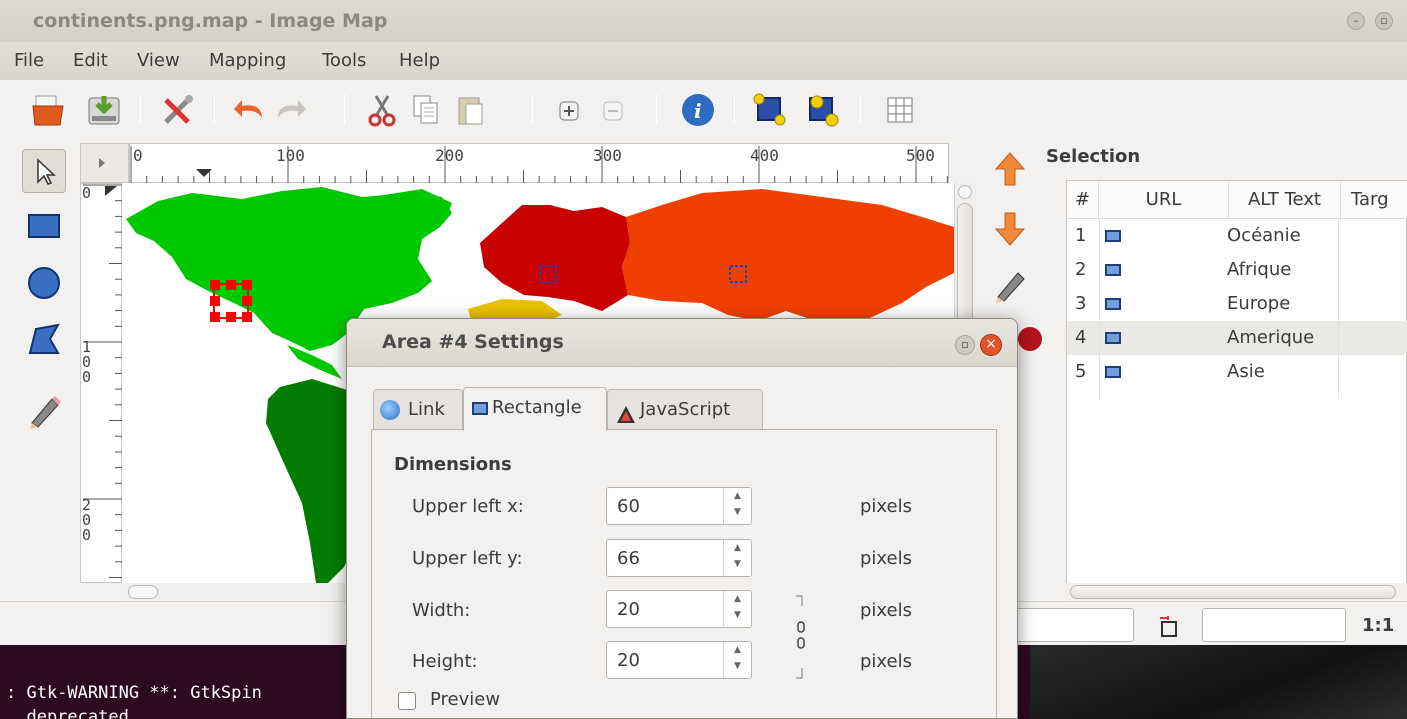 This screenshot has height=719, width=1407. What do you see at coordinates (628, 558) in the screenshot?
I see `spinner-value: 66` at bounding box center [628, 558].